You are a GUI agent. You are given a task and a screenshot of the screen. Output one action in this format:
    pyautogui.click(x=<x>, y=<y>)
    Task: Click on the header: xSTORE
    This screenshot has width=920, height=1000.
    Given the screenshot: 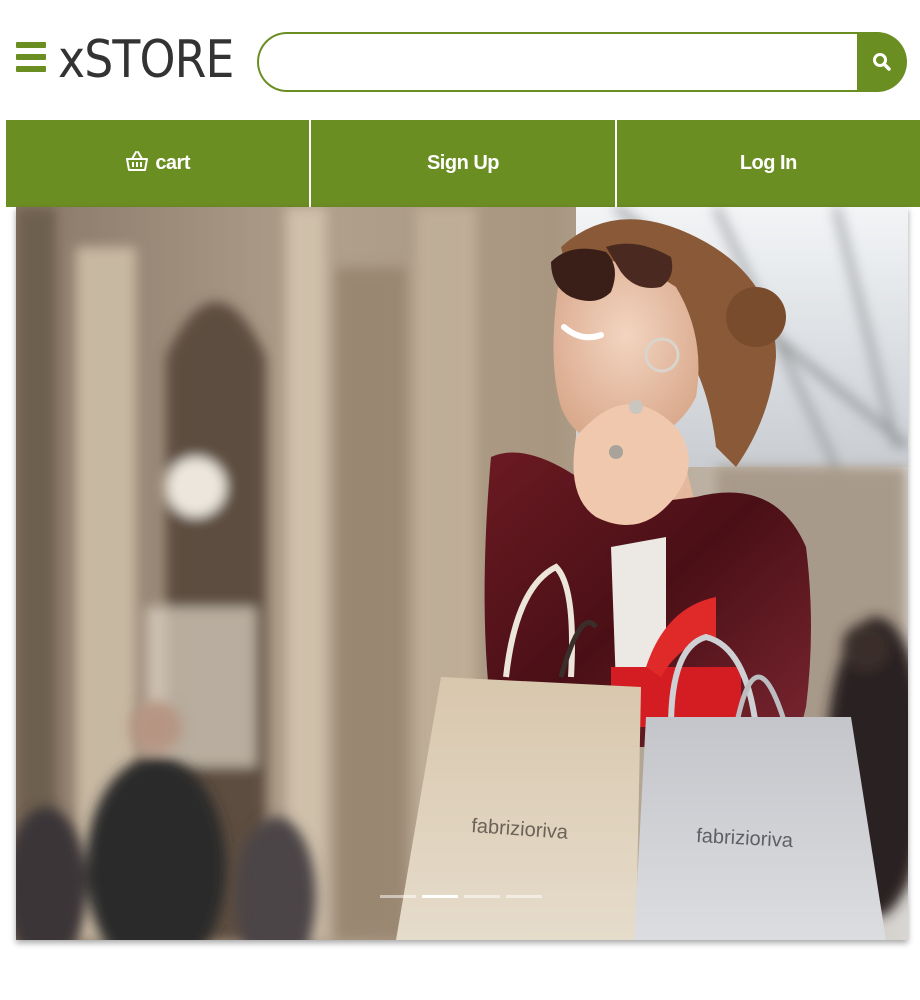 What is the action you would take?
    pyautogui.click(x=460, y=60)
    